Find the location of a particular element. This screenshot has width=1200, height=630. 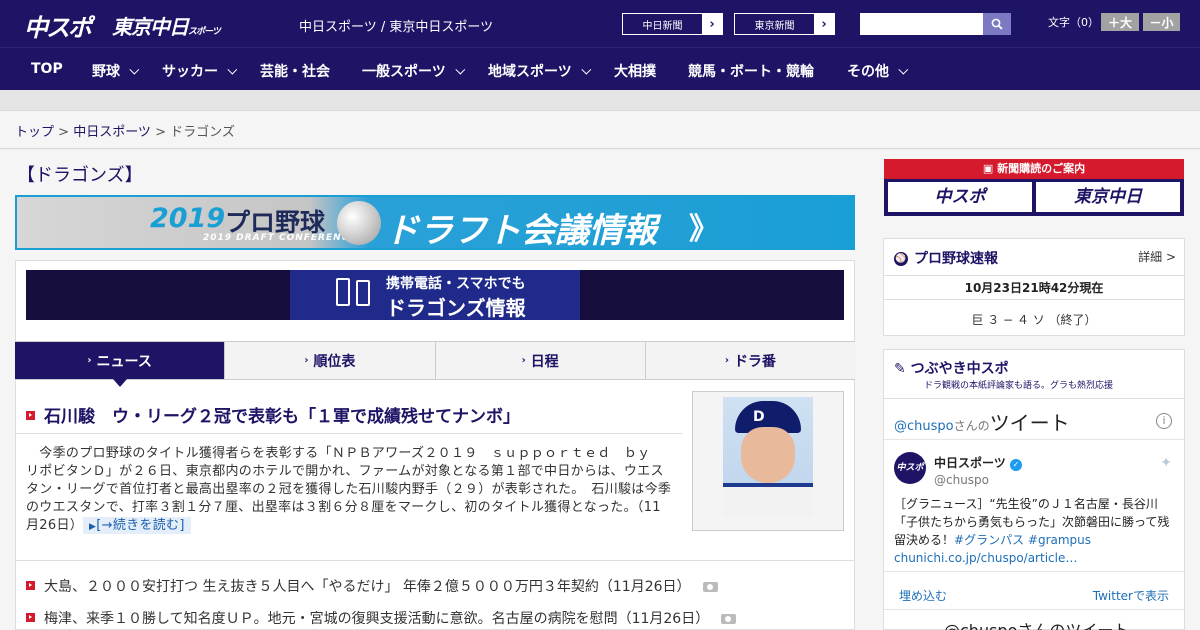

nav-item-other: その他 is located at coordinates (878, 71).